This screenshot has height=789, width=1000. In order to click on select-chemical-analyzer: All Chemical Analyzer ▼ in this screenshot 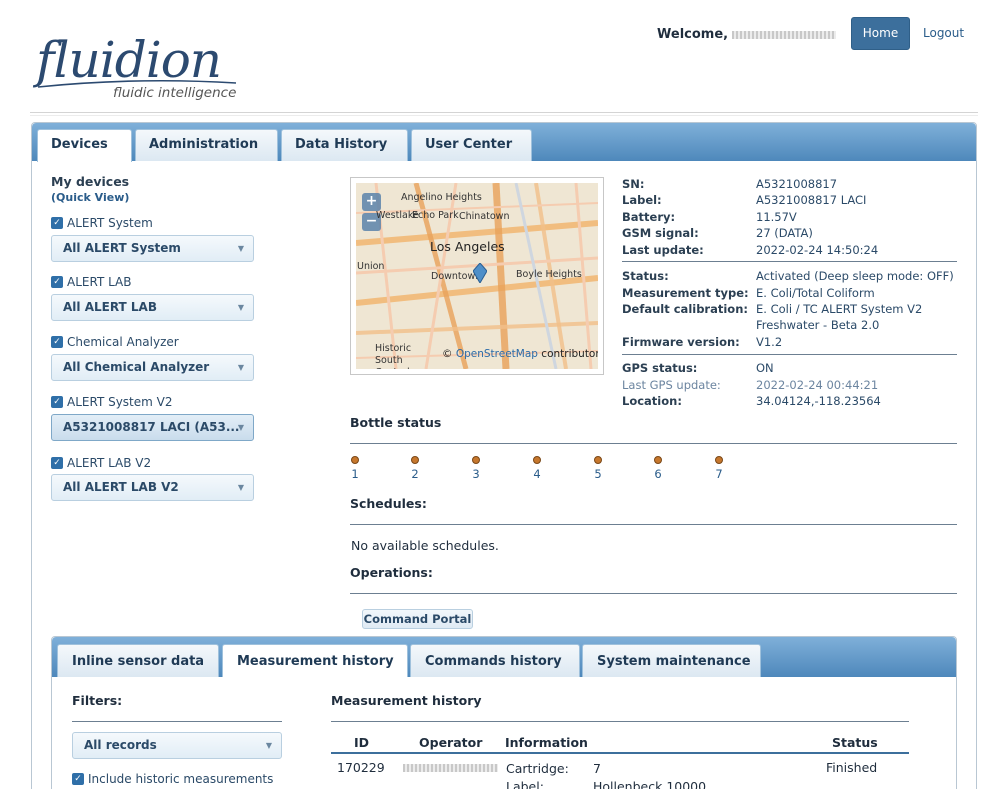, I will do `click(152, 367)`.